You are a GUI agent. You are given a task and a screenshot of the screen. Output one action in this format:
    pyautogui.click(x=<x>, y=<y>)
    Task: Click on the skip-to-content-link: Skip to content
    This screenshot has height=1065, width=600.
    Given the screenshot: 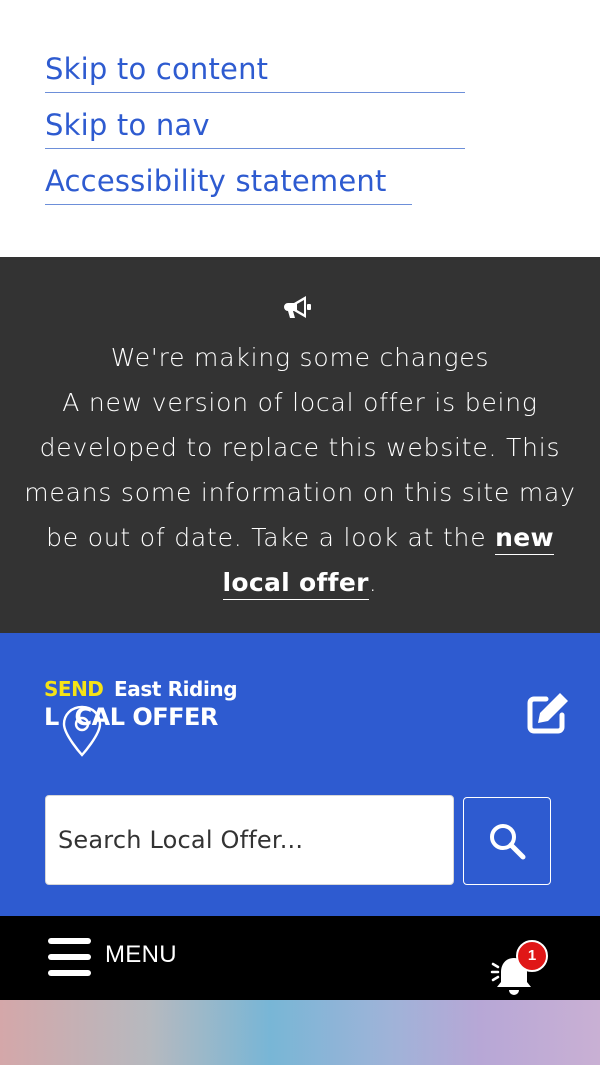 What is the action you would take?
    pyautogui.click(x=255, y=72)
    